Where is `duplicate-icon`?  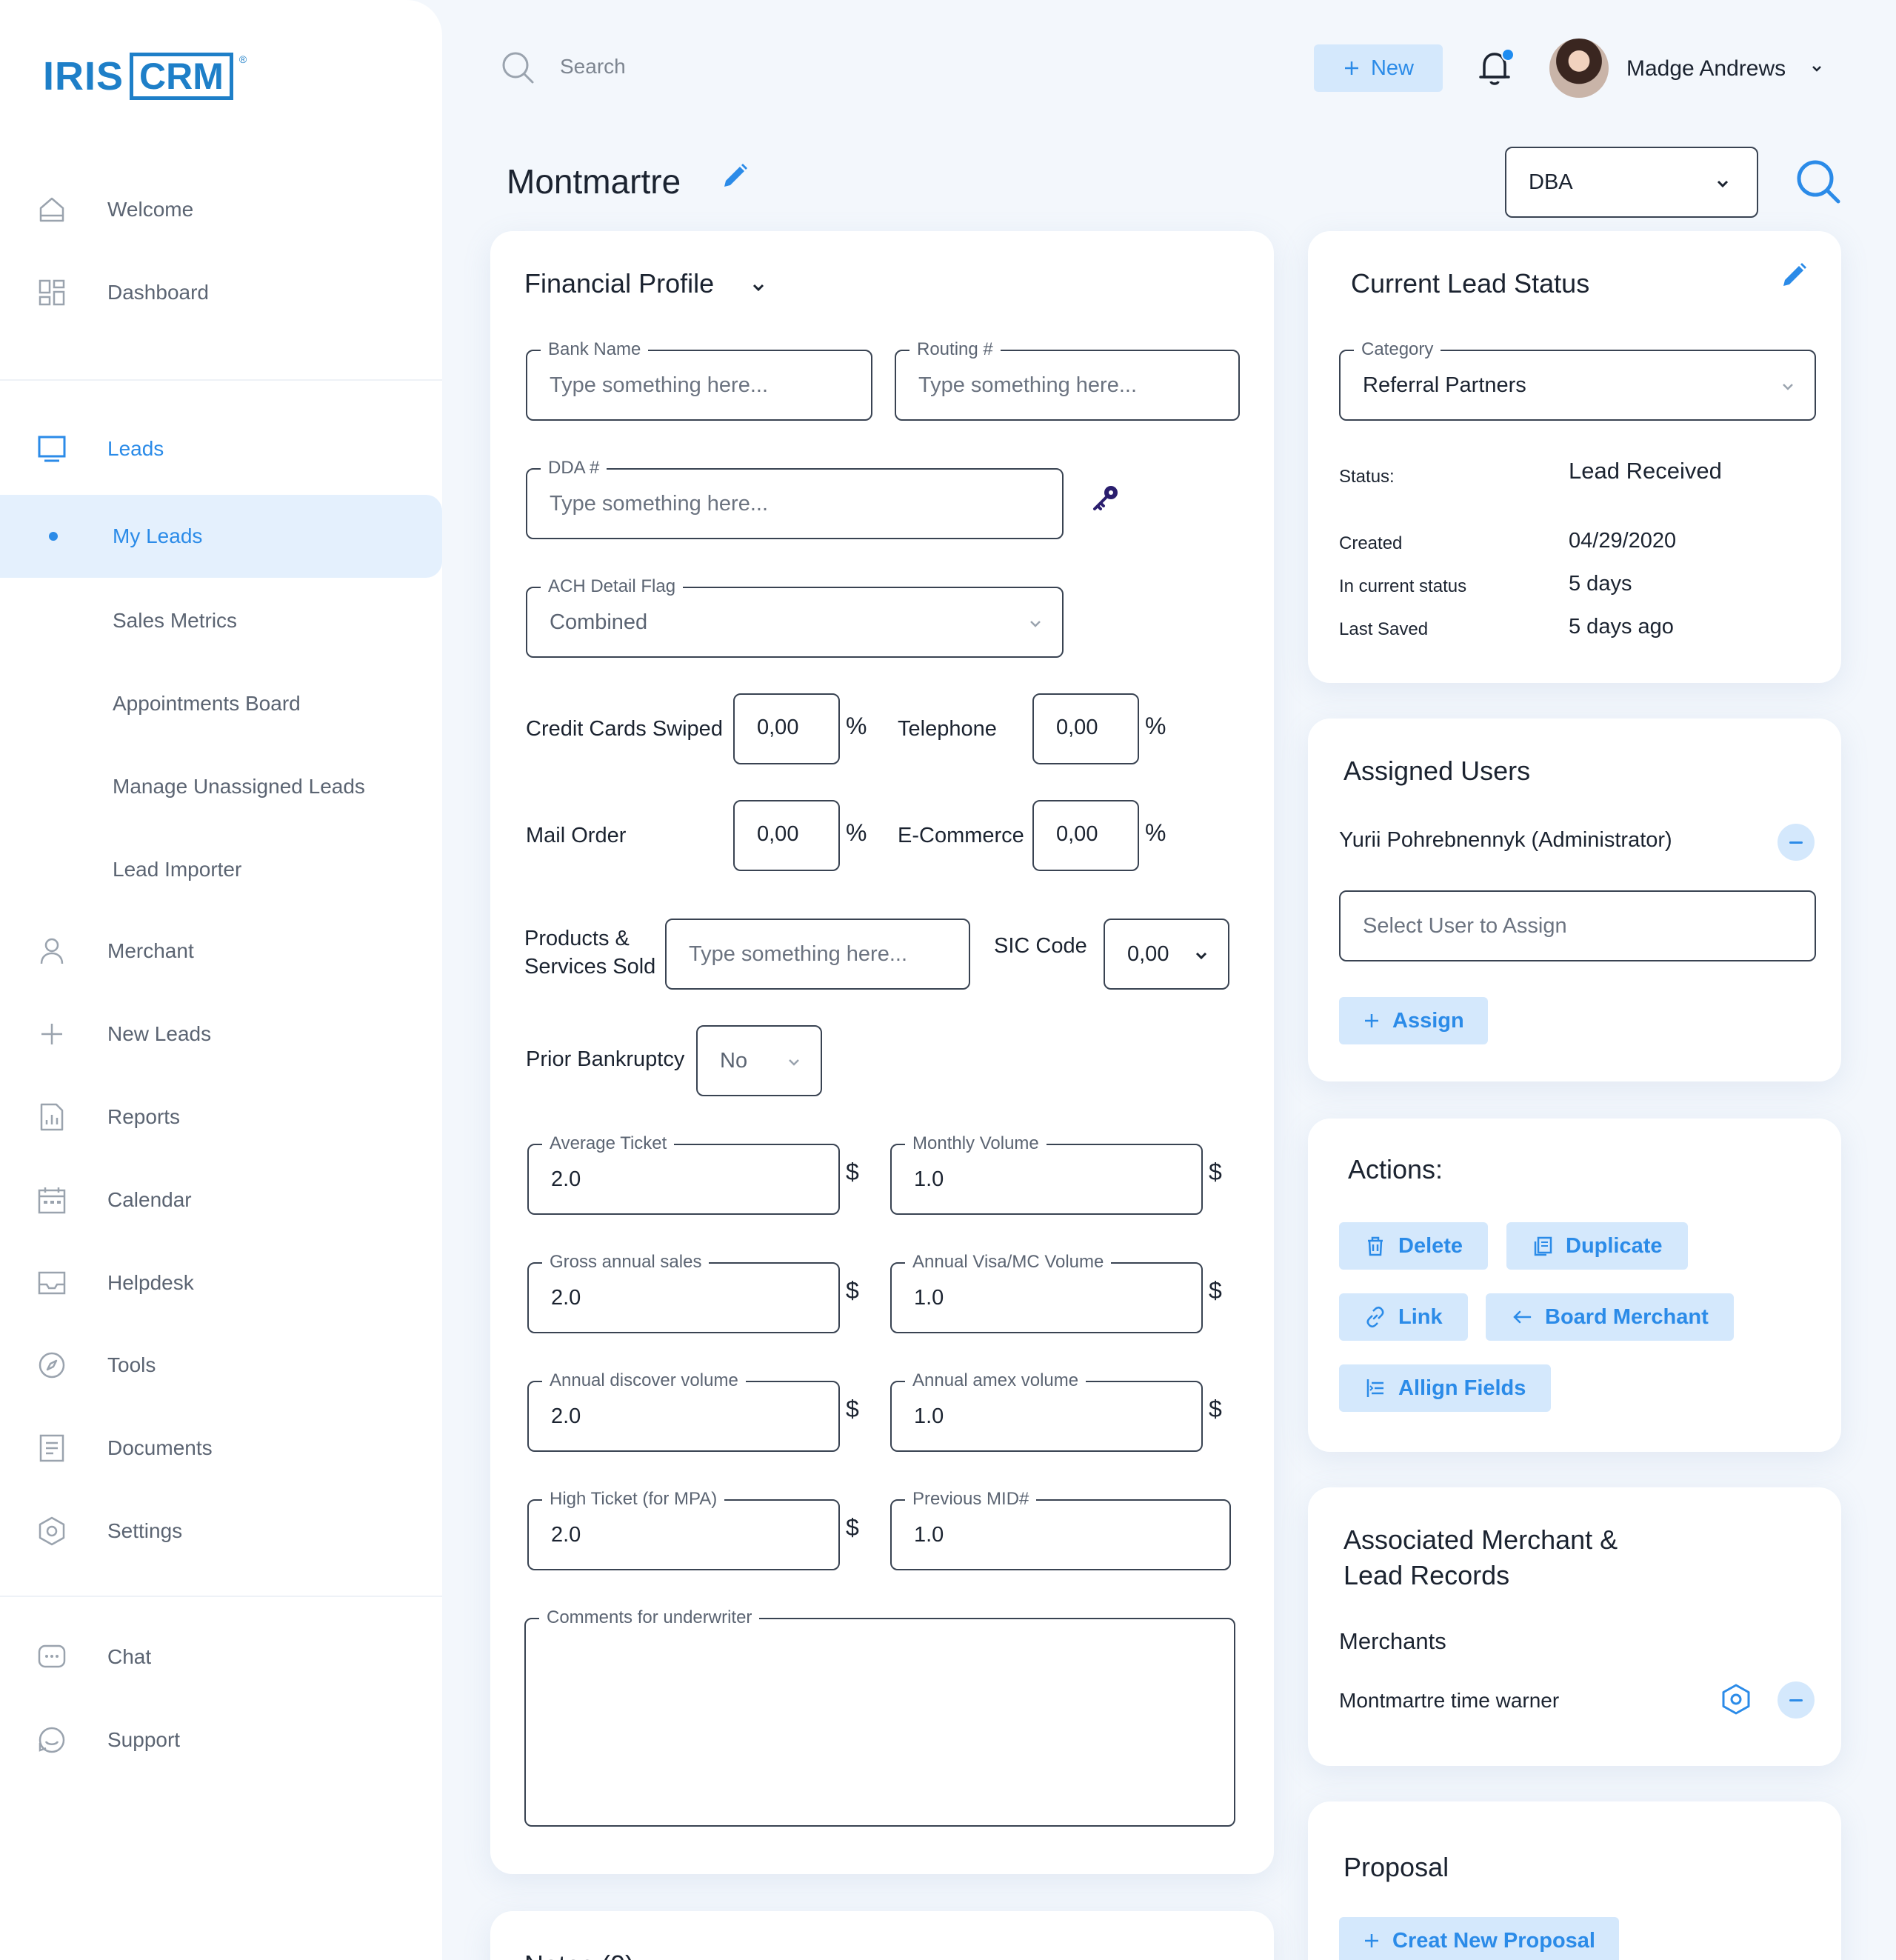
duplicate-icon is located at coordinates (1543, 1246).